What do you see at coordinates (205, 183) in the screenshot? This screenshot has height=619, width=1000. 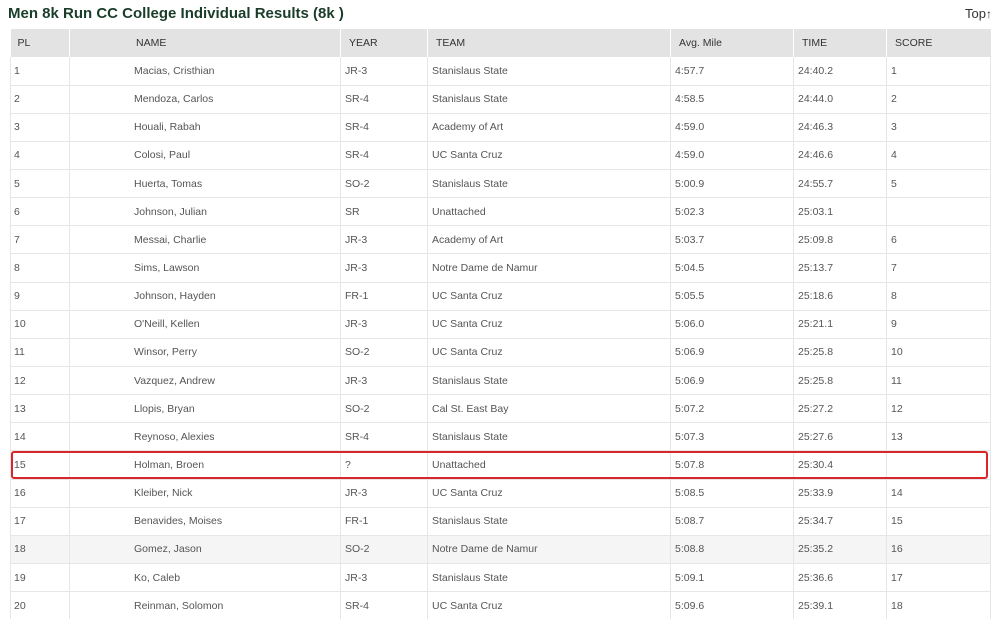 I see `cell-name: Huerta, Tomas` at bounding box center [205, 183].